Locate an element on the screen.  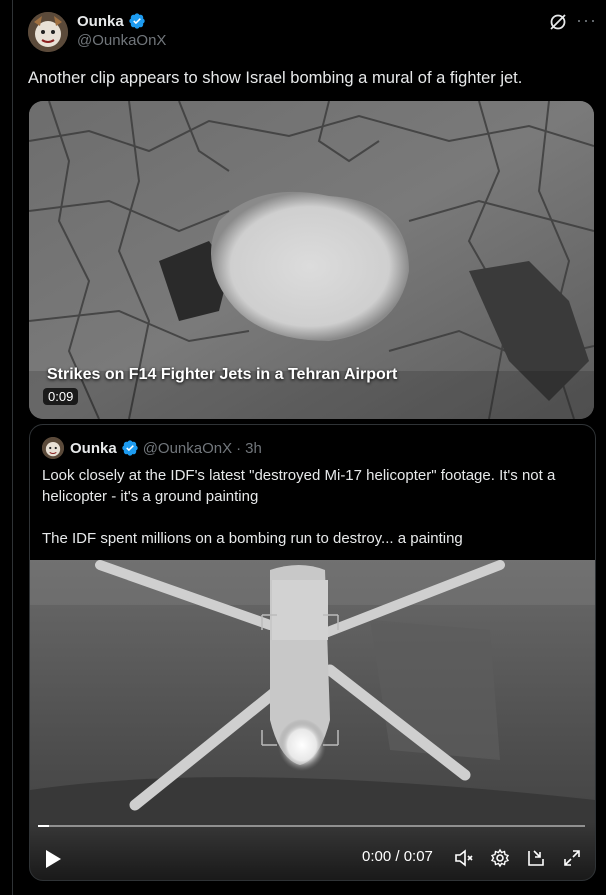
author-name: Ounka is located at coordinates (100, 21).